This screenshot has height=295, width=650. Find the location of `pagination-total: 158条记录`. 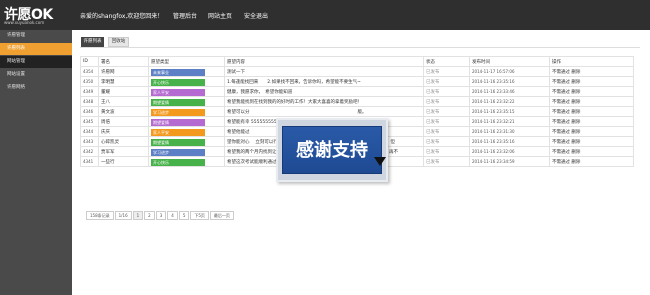

pagination-total: 158条记录 is located at coordinates (100, 215).